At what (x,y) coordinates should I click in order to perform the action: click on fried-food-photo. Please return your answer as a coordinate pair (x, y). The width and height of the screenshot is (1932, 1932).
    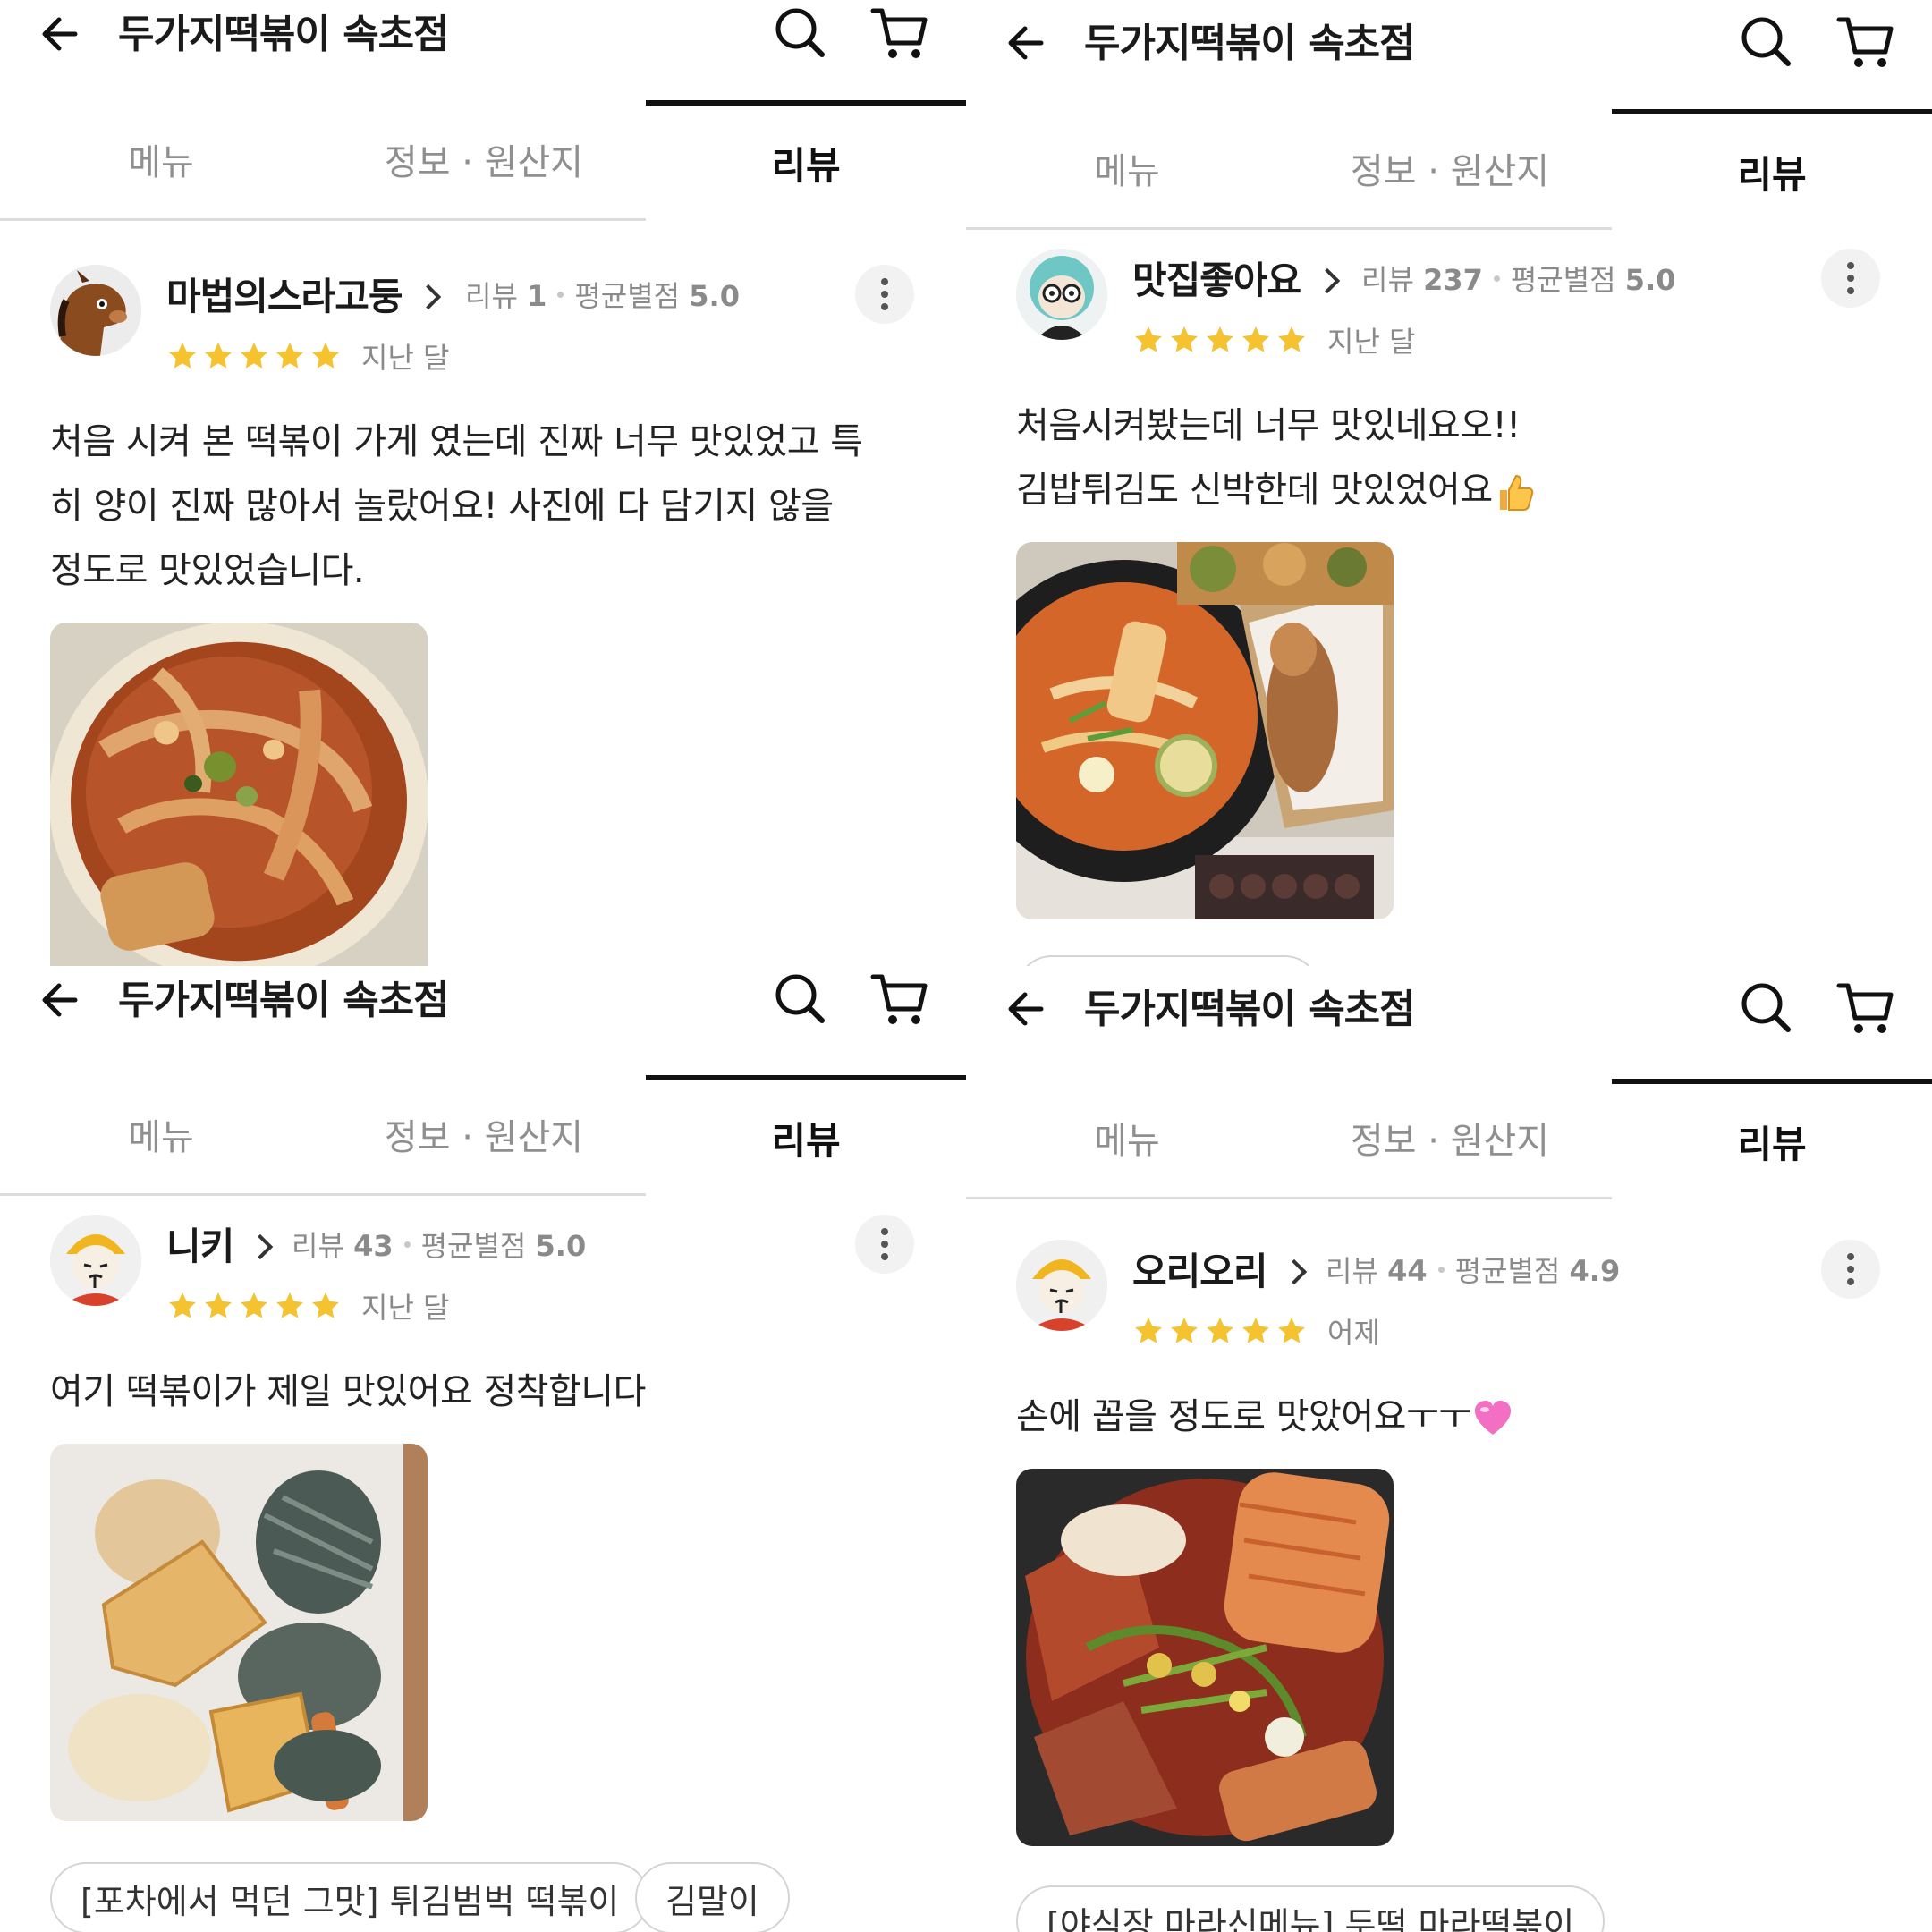
    Looking at the image, I should click on (239, 1632).